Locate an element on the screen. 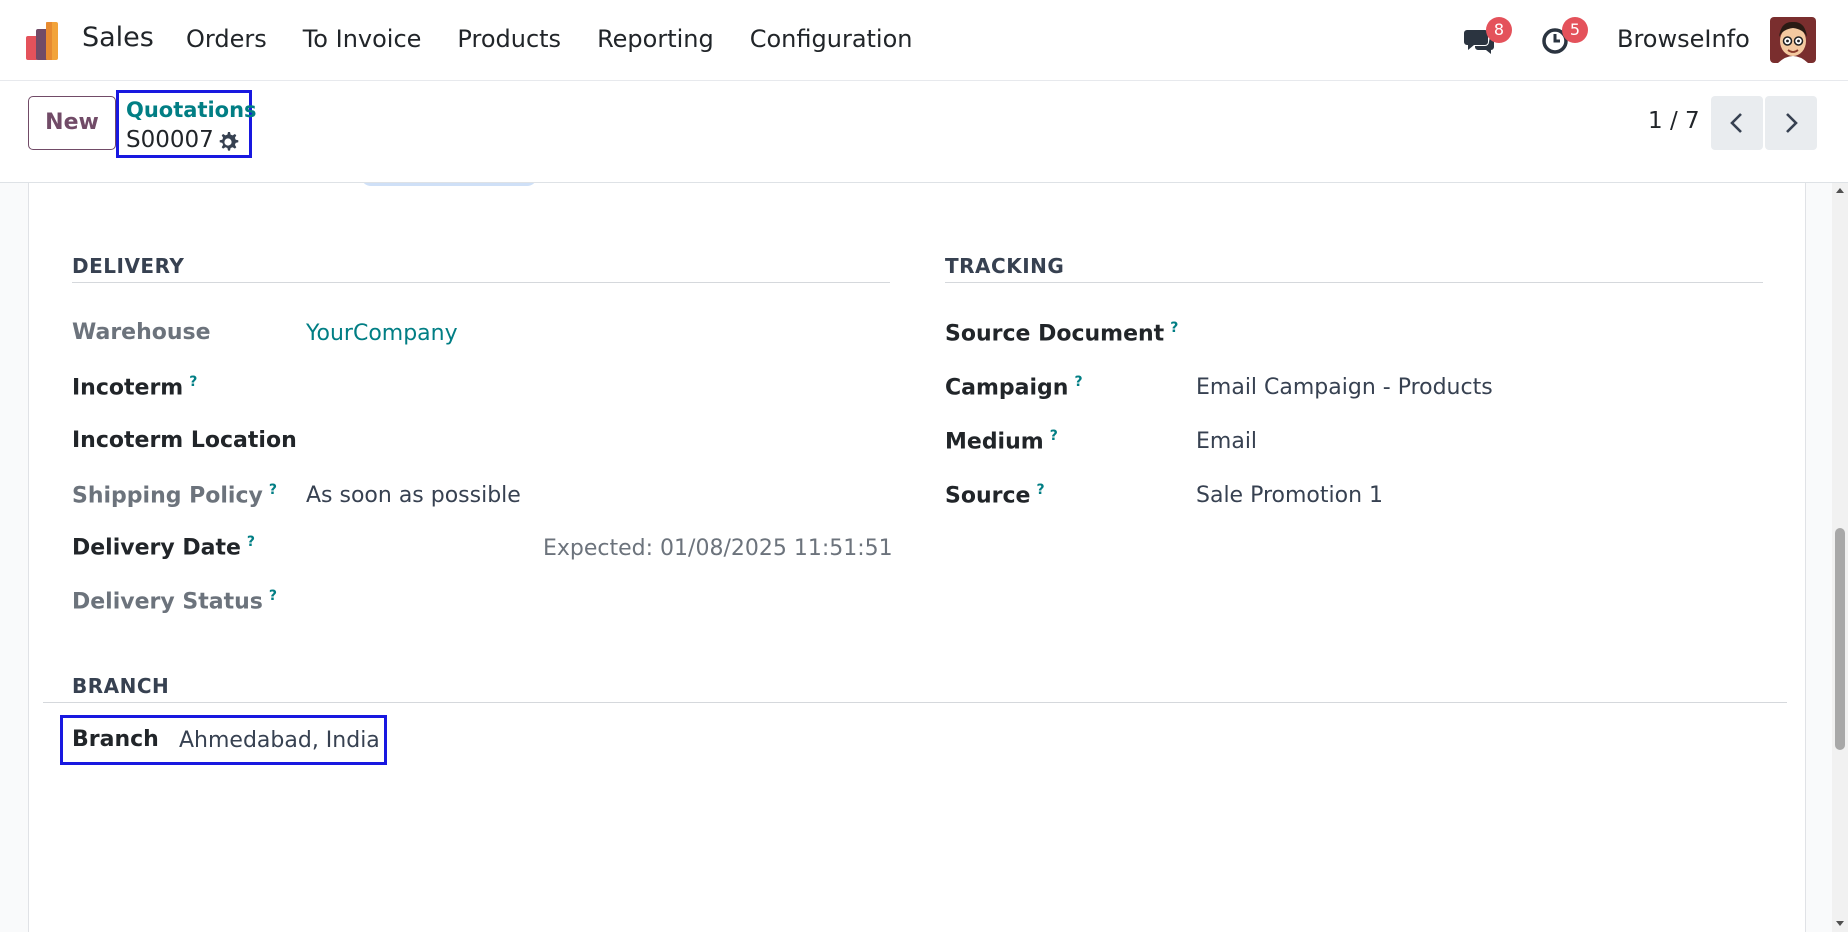 The height and width of the screenshot is (932, 1848). delivery-status-help-icon: ? is located at coordinates (273, 596).